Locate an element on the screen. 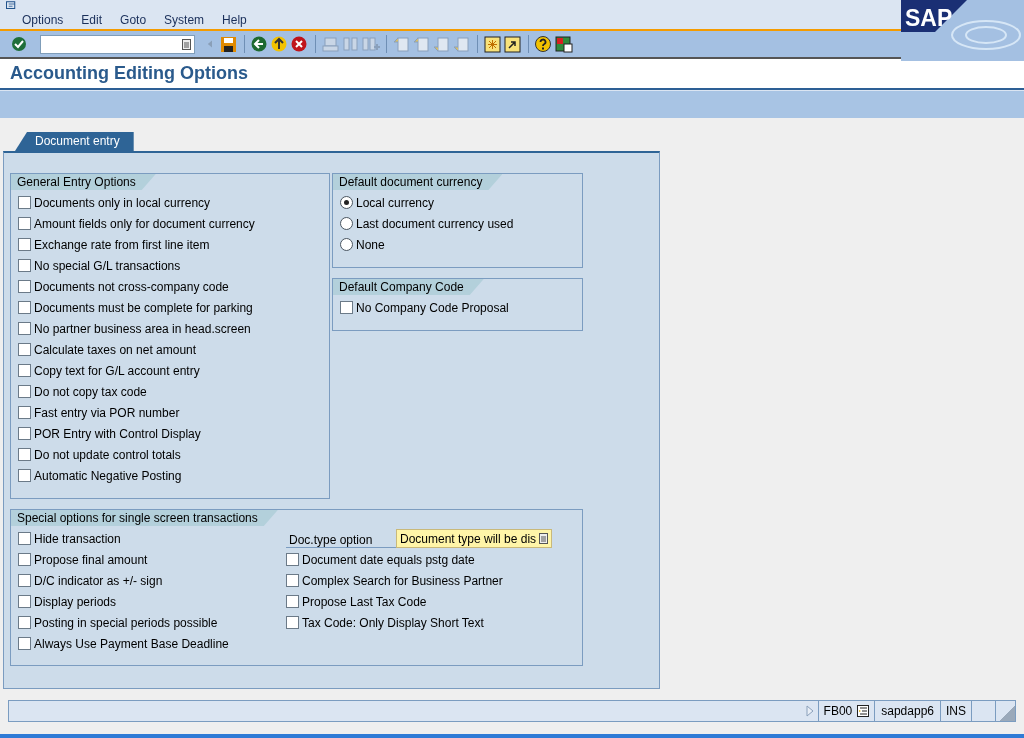 Image resolution: width=1024 pixels, height=738 pixels. checkbox-label: Documents only in local currency is located at coordinates (122, 203).